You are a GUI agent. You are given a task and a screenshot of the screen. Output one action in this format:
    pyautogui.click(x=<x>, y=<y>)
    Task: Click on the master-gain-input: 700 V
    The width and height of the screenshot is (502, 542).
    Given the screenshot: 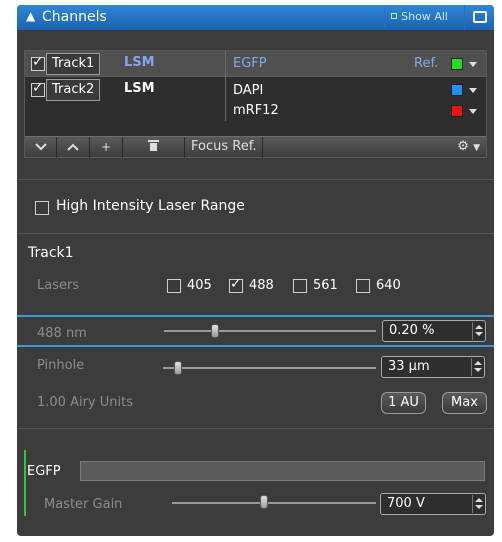 What is the action you would take?
    pyautogui.click(x=433, y=504)
    